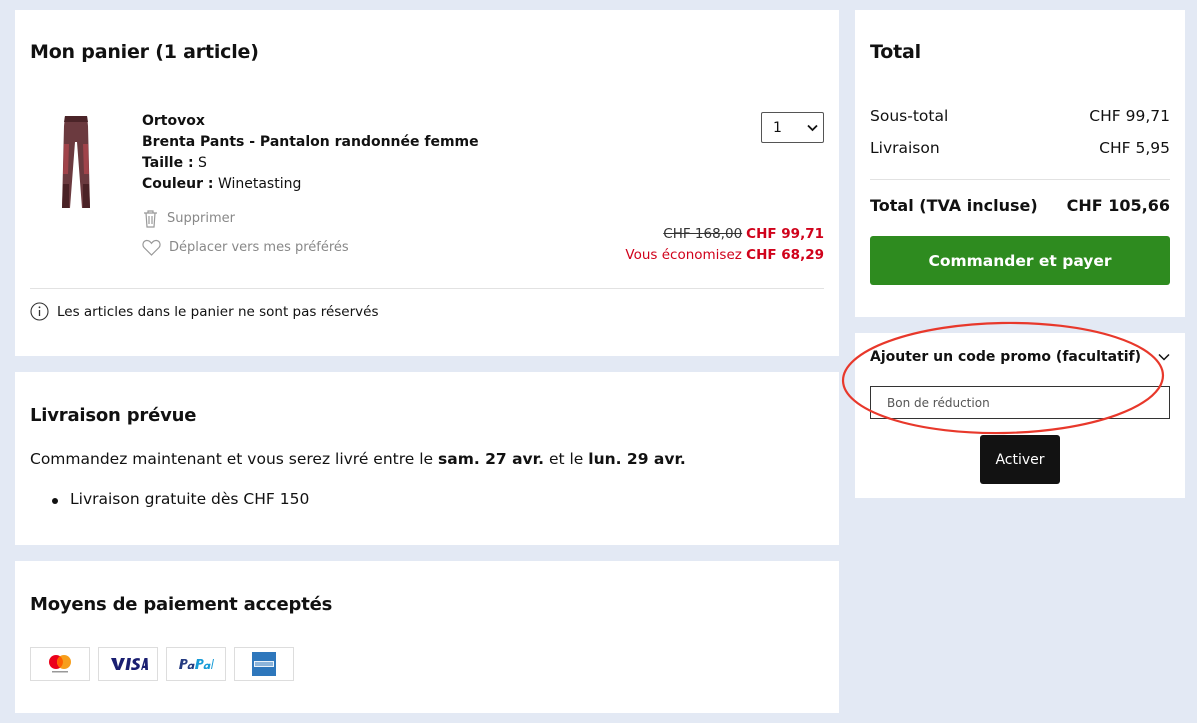 The width and height of the screenshot is (1197, 723). I want to click on shipping-label: Livraison, so click(905, 148).